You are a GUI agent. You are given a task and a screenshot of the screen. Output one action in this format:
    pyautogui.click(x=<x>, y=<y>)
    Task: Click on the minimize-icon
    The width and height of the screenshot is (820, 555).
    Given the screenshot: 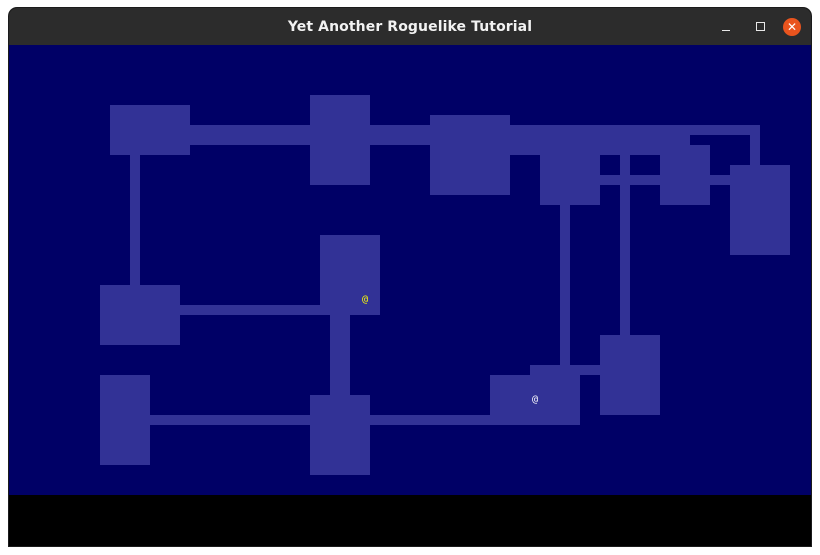 What is the action you would take?
    pyautogui.click(x=726, y=30)
    